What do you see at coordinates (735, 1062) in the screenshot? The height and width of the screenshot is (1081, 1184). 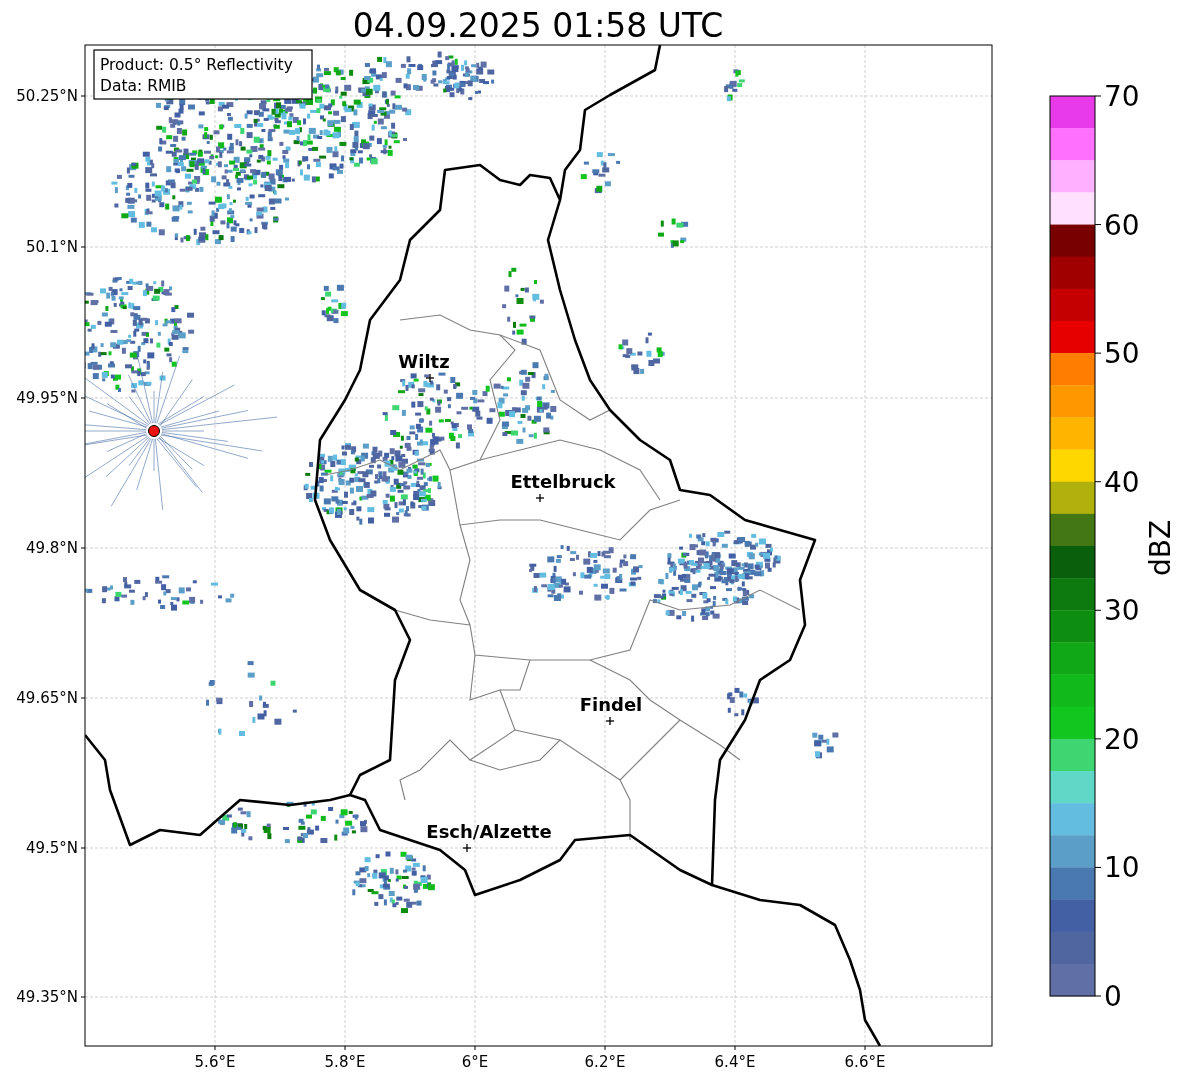 I see `longitude-label: 6.4°E` at bounding box center [735, 1062].